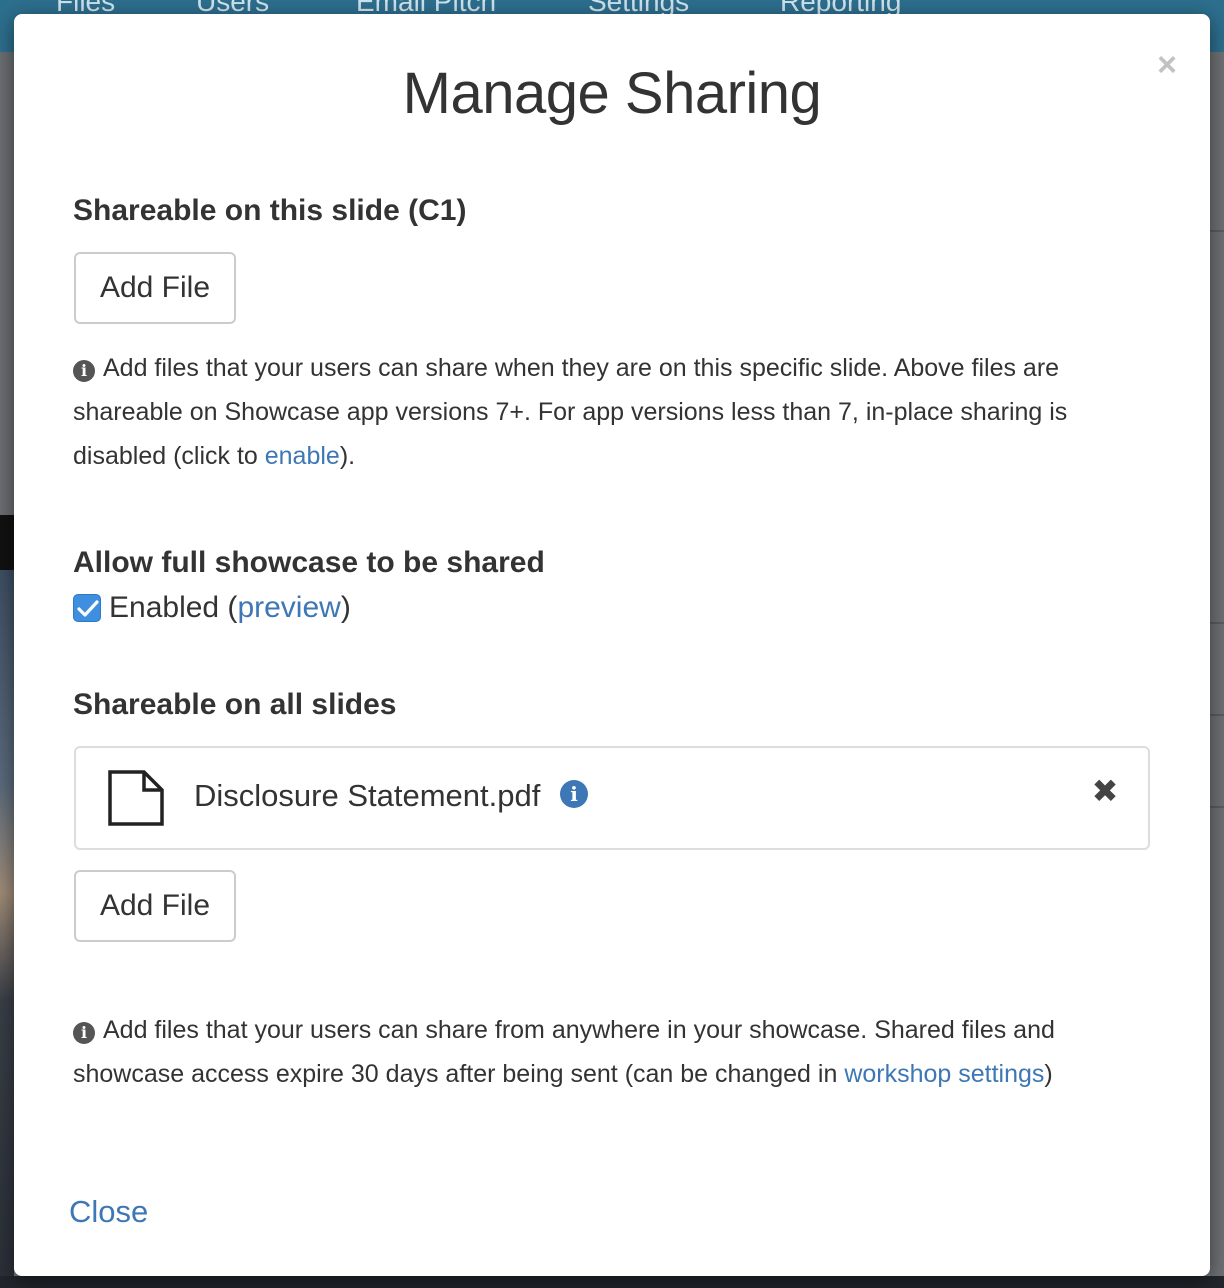  Describe the element at coordinates (347, 456) in the screenshot. I see `slide-help-text-end: ).` at that location.